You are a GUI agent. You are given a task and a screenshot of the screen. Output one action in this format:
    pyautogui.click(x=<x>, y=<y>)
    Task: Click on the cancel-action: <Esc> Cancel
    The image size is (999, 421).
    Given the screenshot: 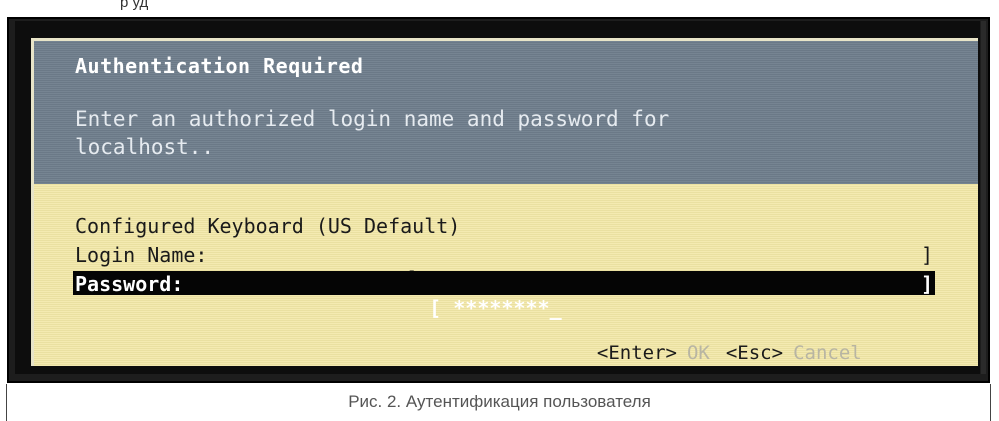 What is the action you would take?
    pyautogui.click(x=794, y=353)
    